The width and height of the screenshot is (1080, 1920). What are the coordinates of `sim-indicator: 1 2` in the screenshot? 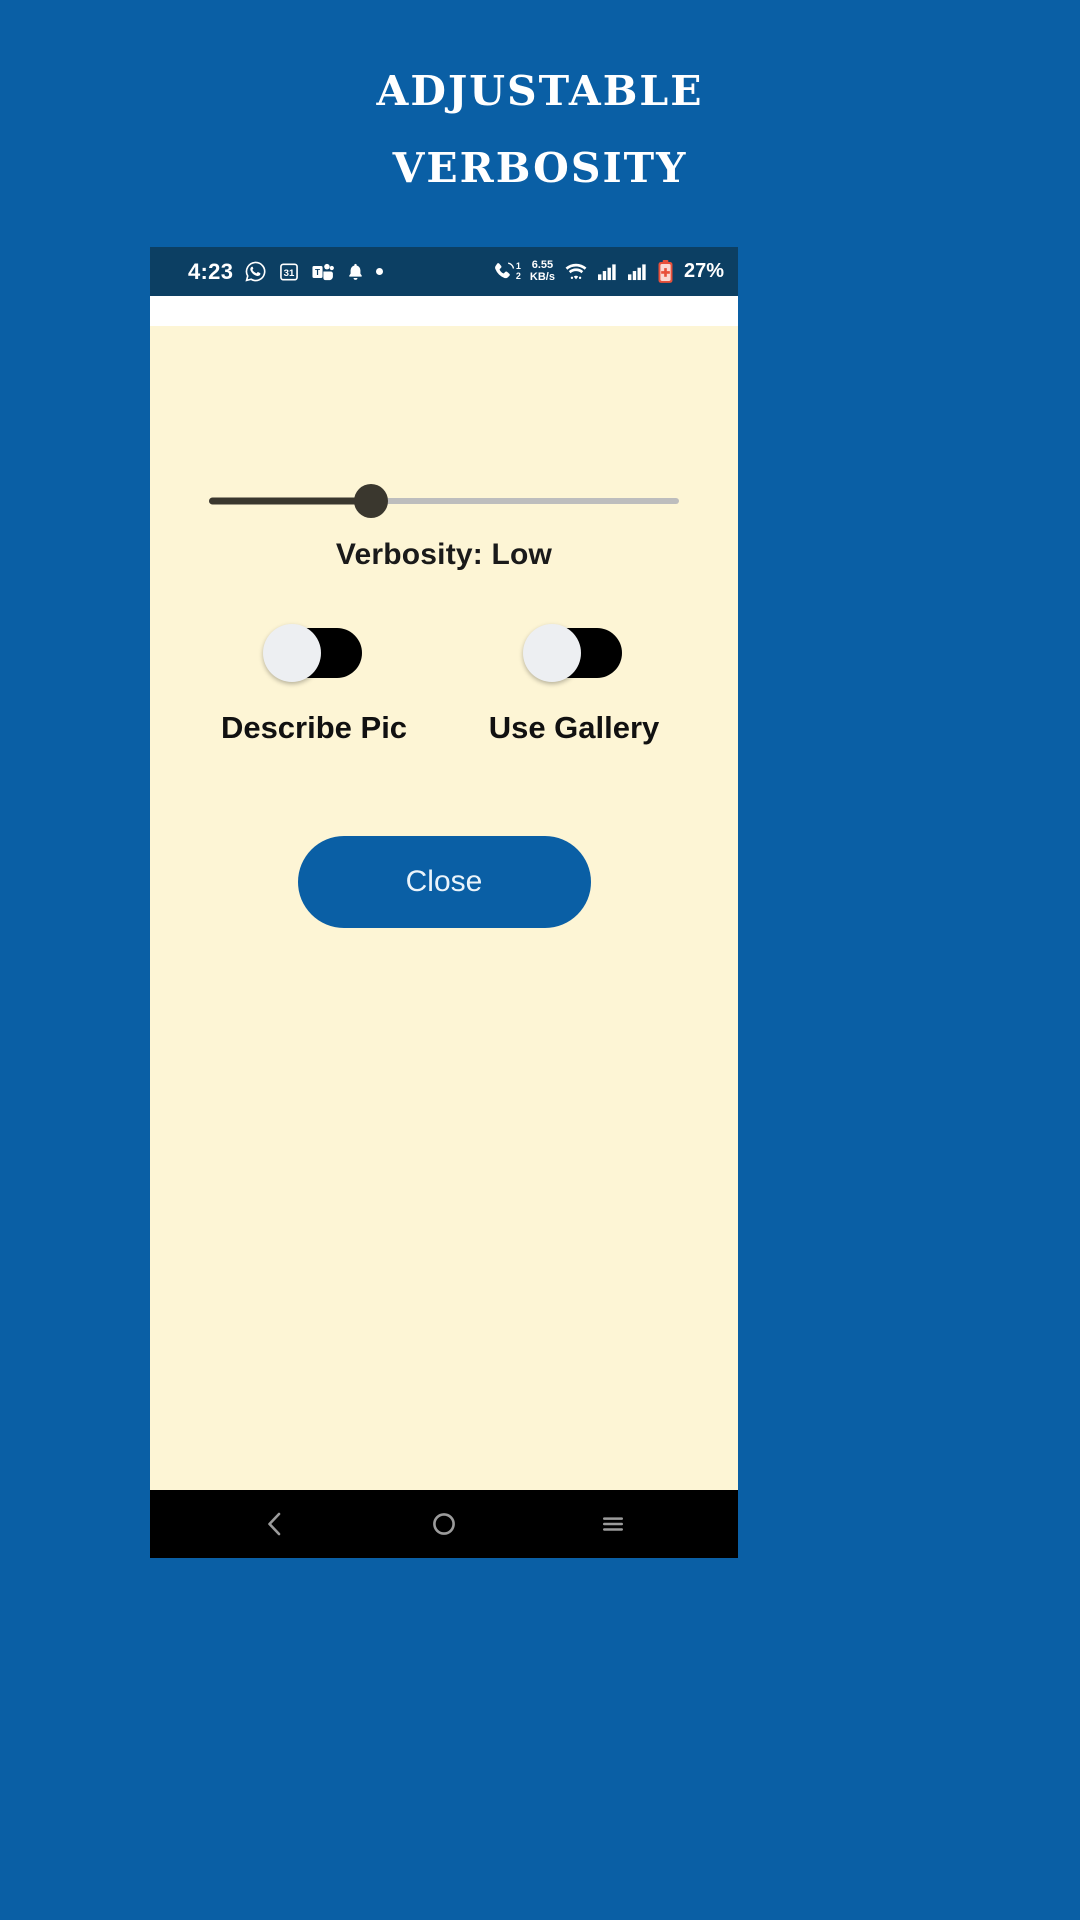 It's located at (518, 271).